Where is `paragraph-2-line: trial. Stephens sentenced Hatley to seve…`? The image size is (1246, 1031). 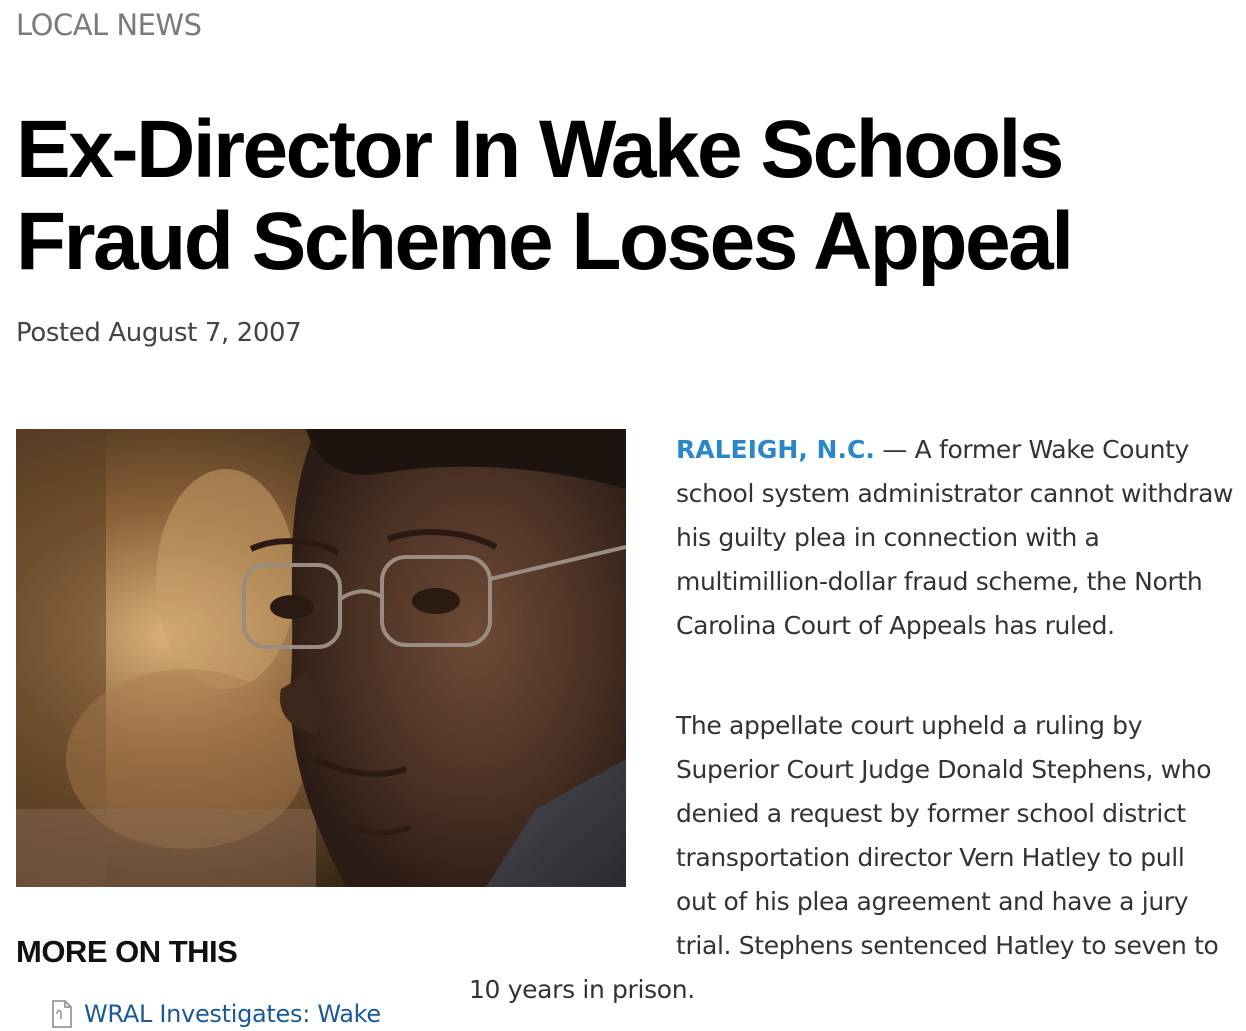
paragraph-2-line: trial. Stephens sentenced Hatley to seve… is located at coordinates (947, 945).